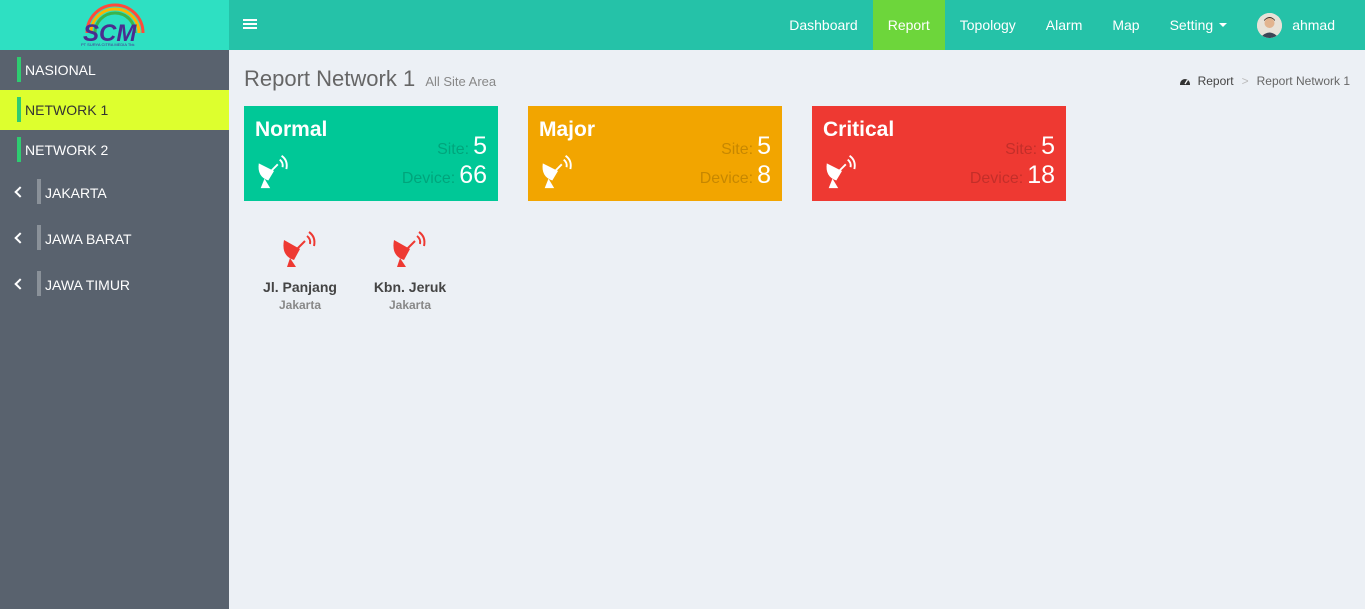 The height and width of the screenshot is (609, 1365). Describe the element at coordinates (567, 129) in the screenshot. I see `card-title: Major` at that location.